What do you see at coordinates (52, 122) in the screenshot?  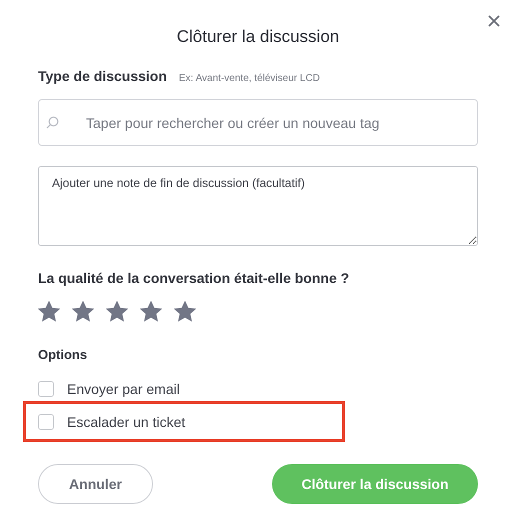 I see `search-icon` at bounding box center [52, 122].